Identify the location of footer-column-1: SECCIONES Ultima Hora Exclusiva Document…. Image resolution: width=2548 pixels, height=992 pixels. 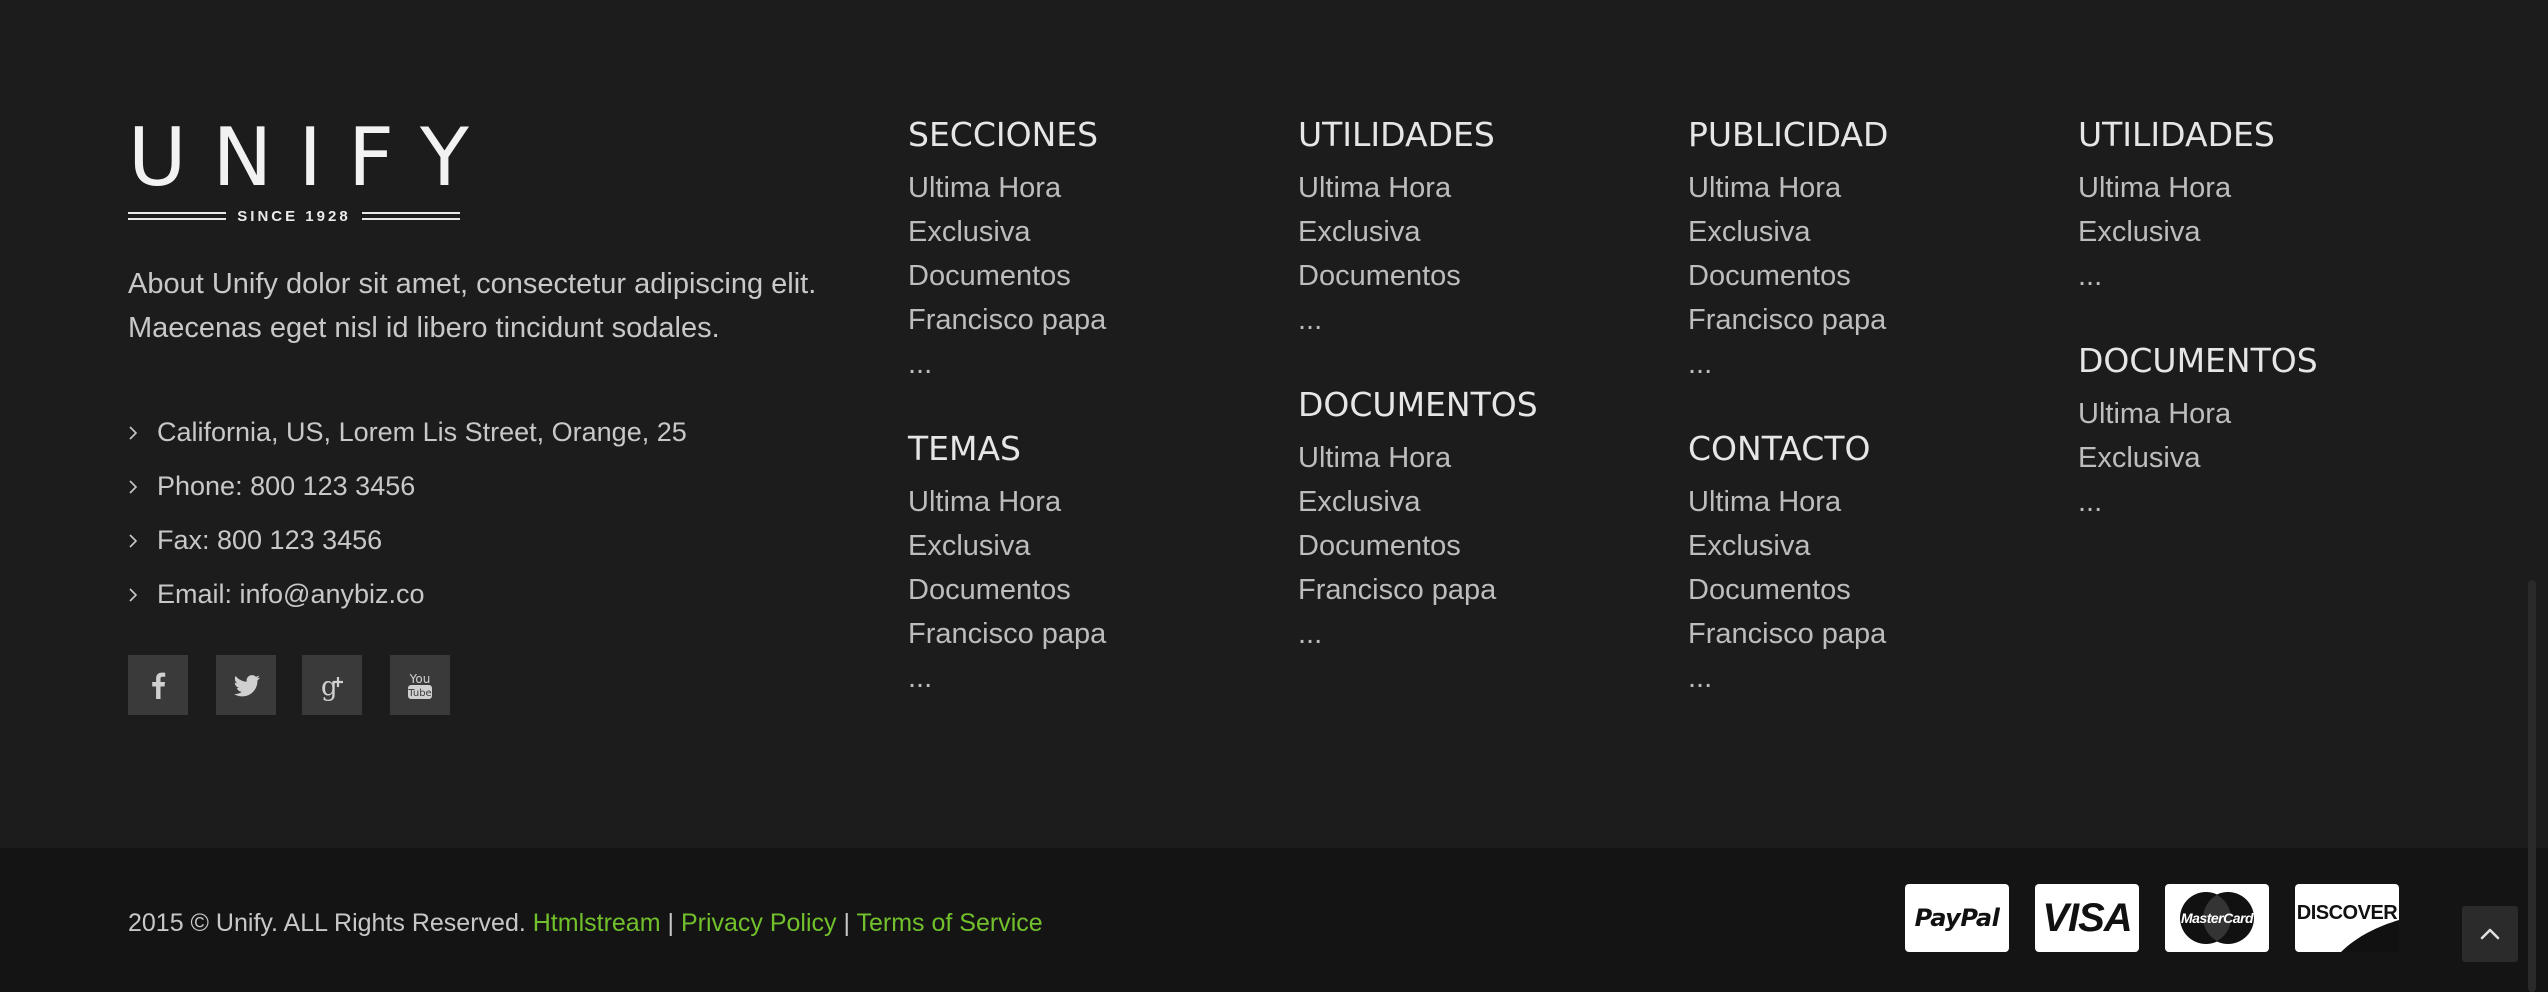
(1088, 406).